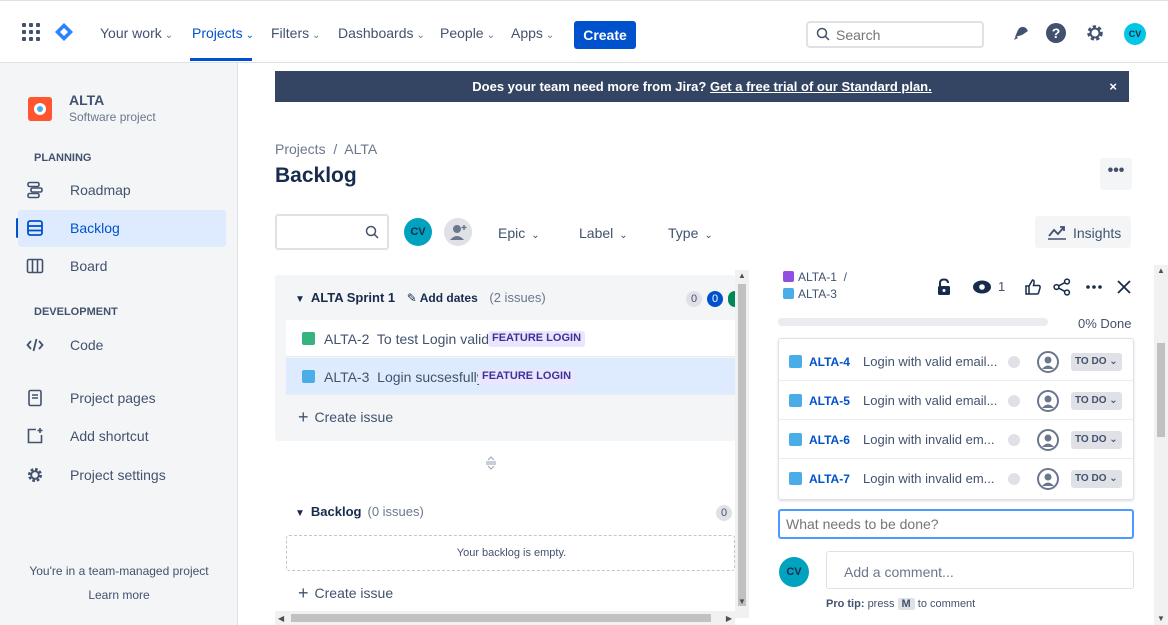  I want to click on child-issue-key: ALTA-6, so click(829, 440).